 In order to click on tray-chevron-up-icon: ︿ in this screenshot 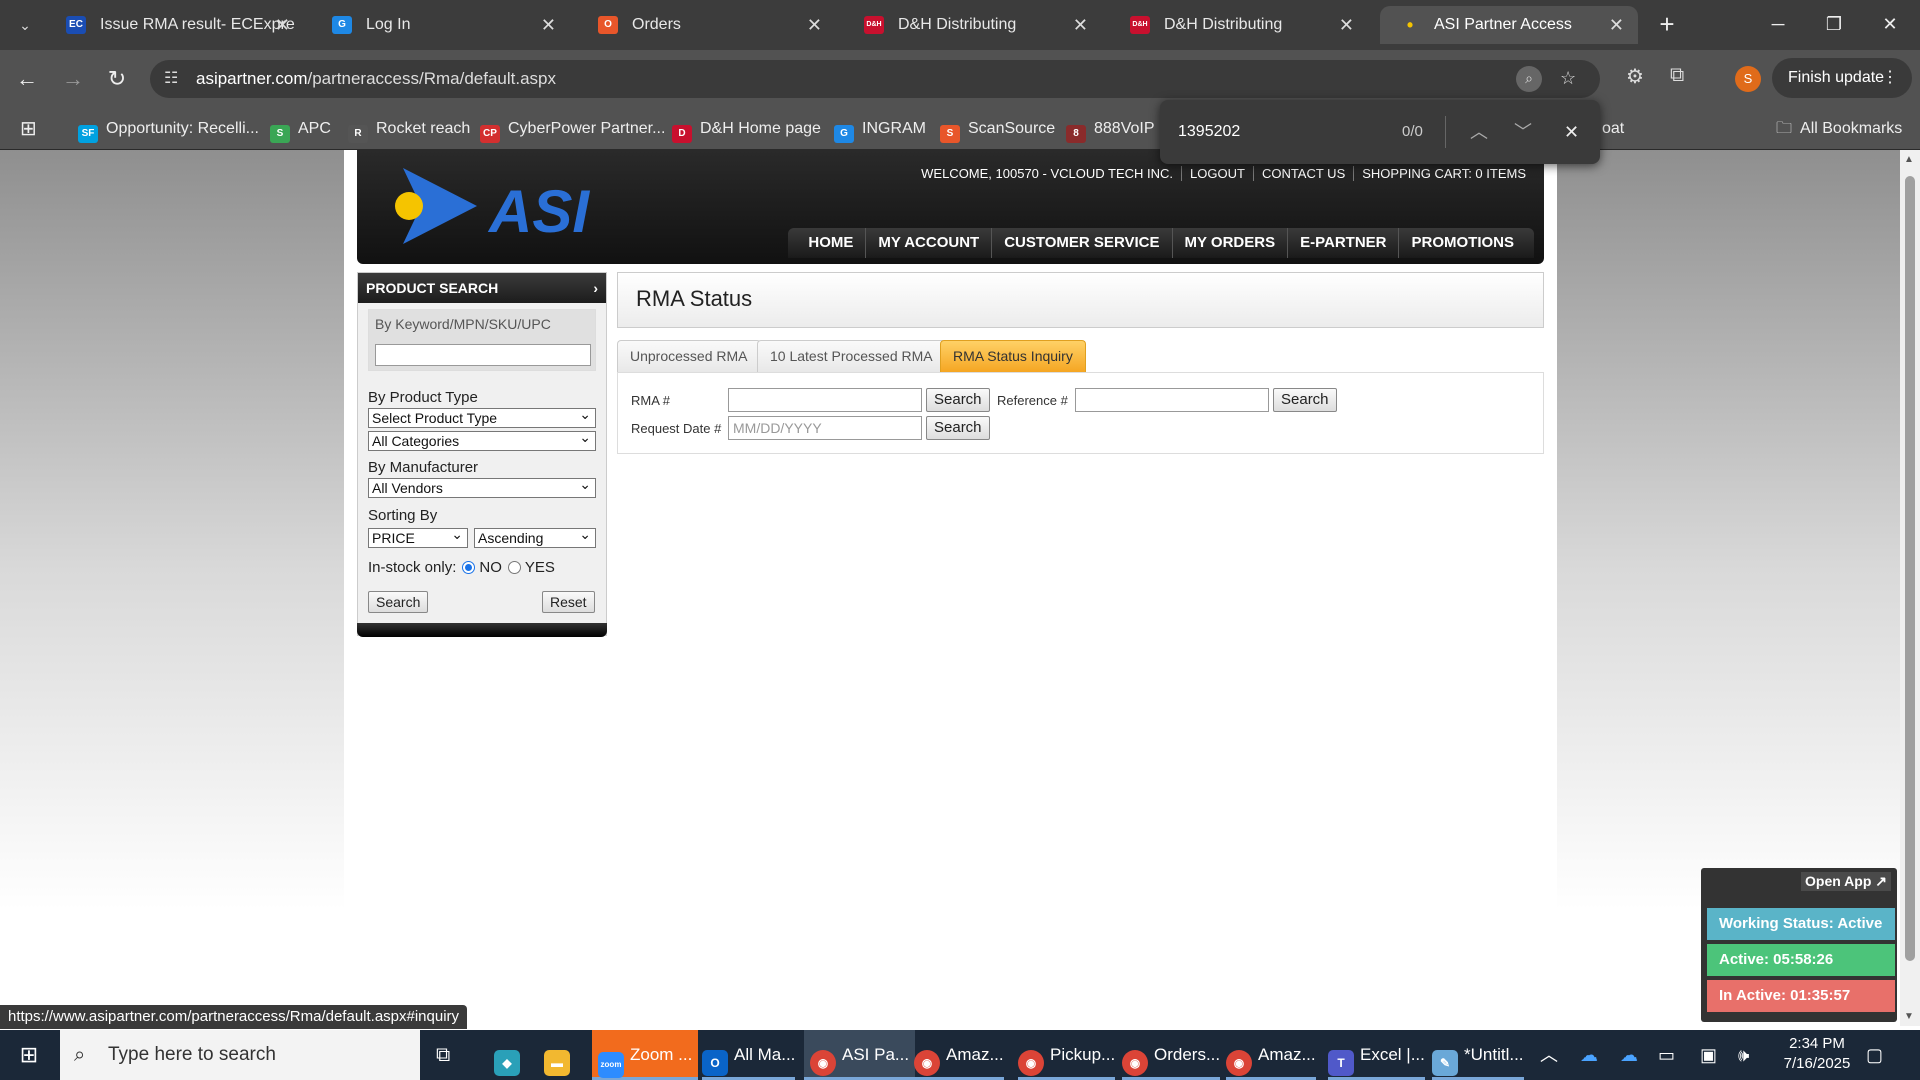, I will do `click(1549, 1055)`.